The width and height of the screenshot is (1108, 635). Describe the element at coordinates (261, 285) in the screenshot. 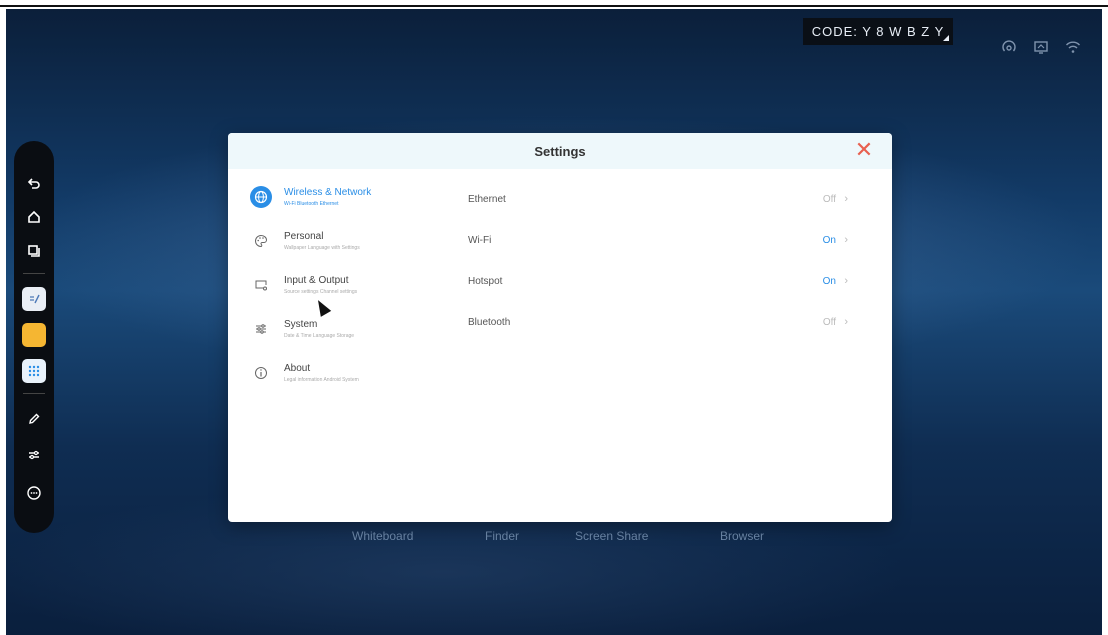

I see `input-output-icon` at that location.